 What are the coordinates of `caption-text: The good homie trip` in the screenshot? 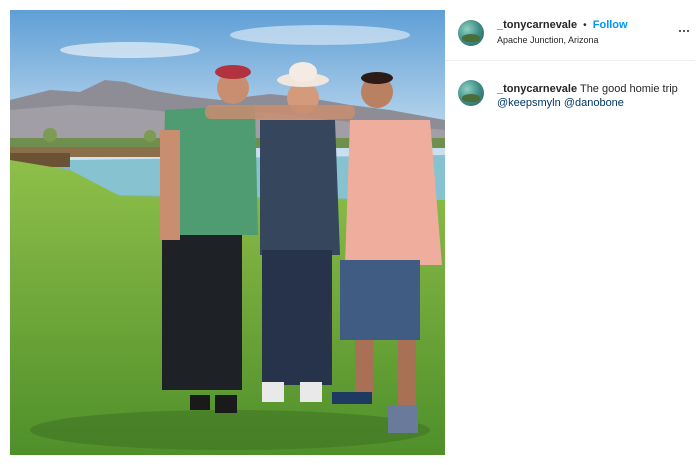 It's located at (628, 89).